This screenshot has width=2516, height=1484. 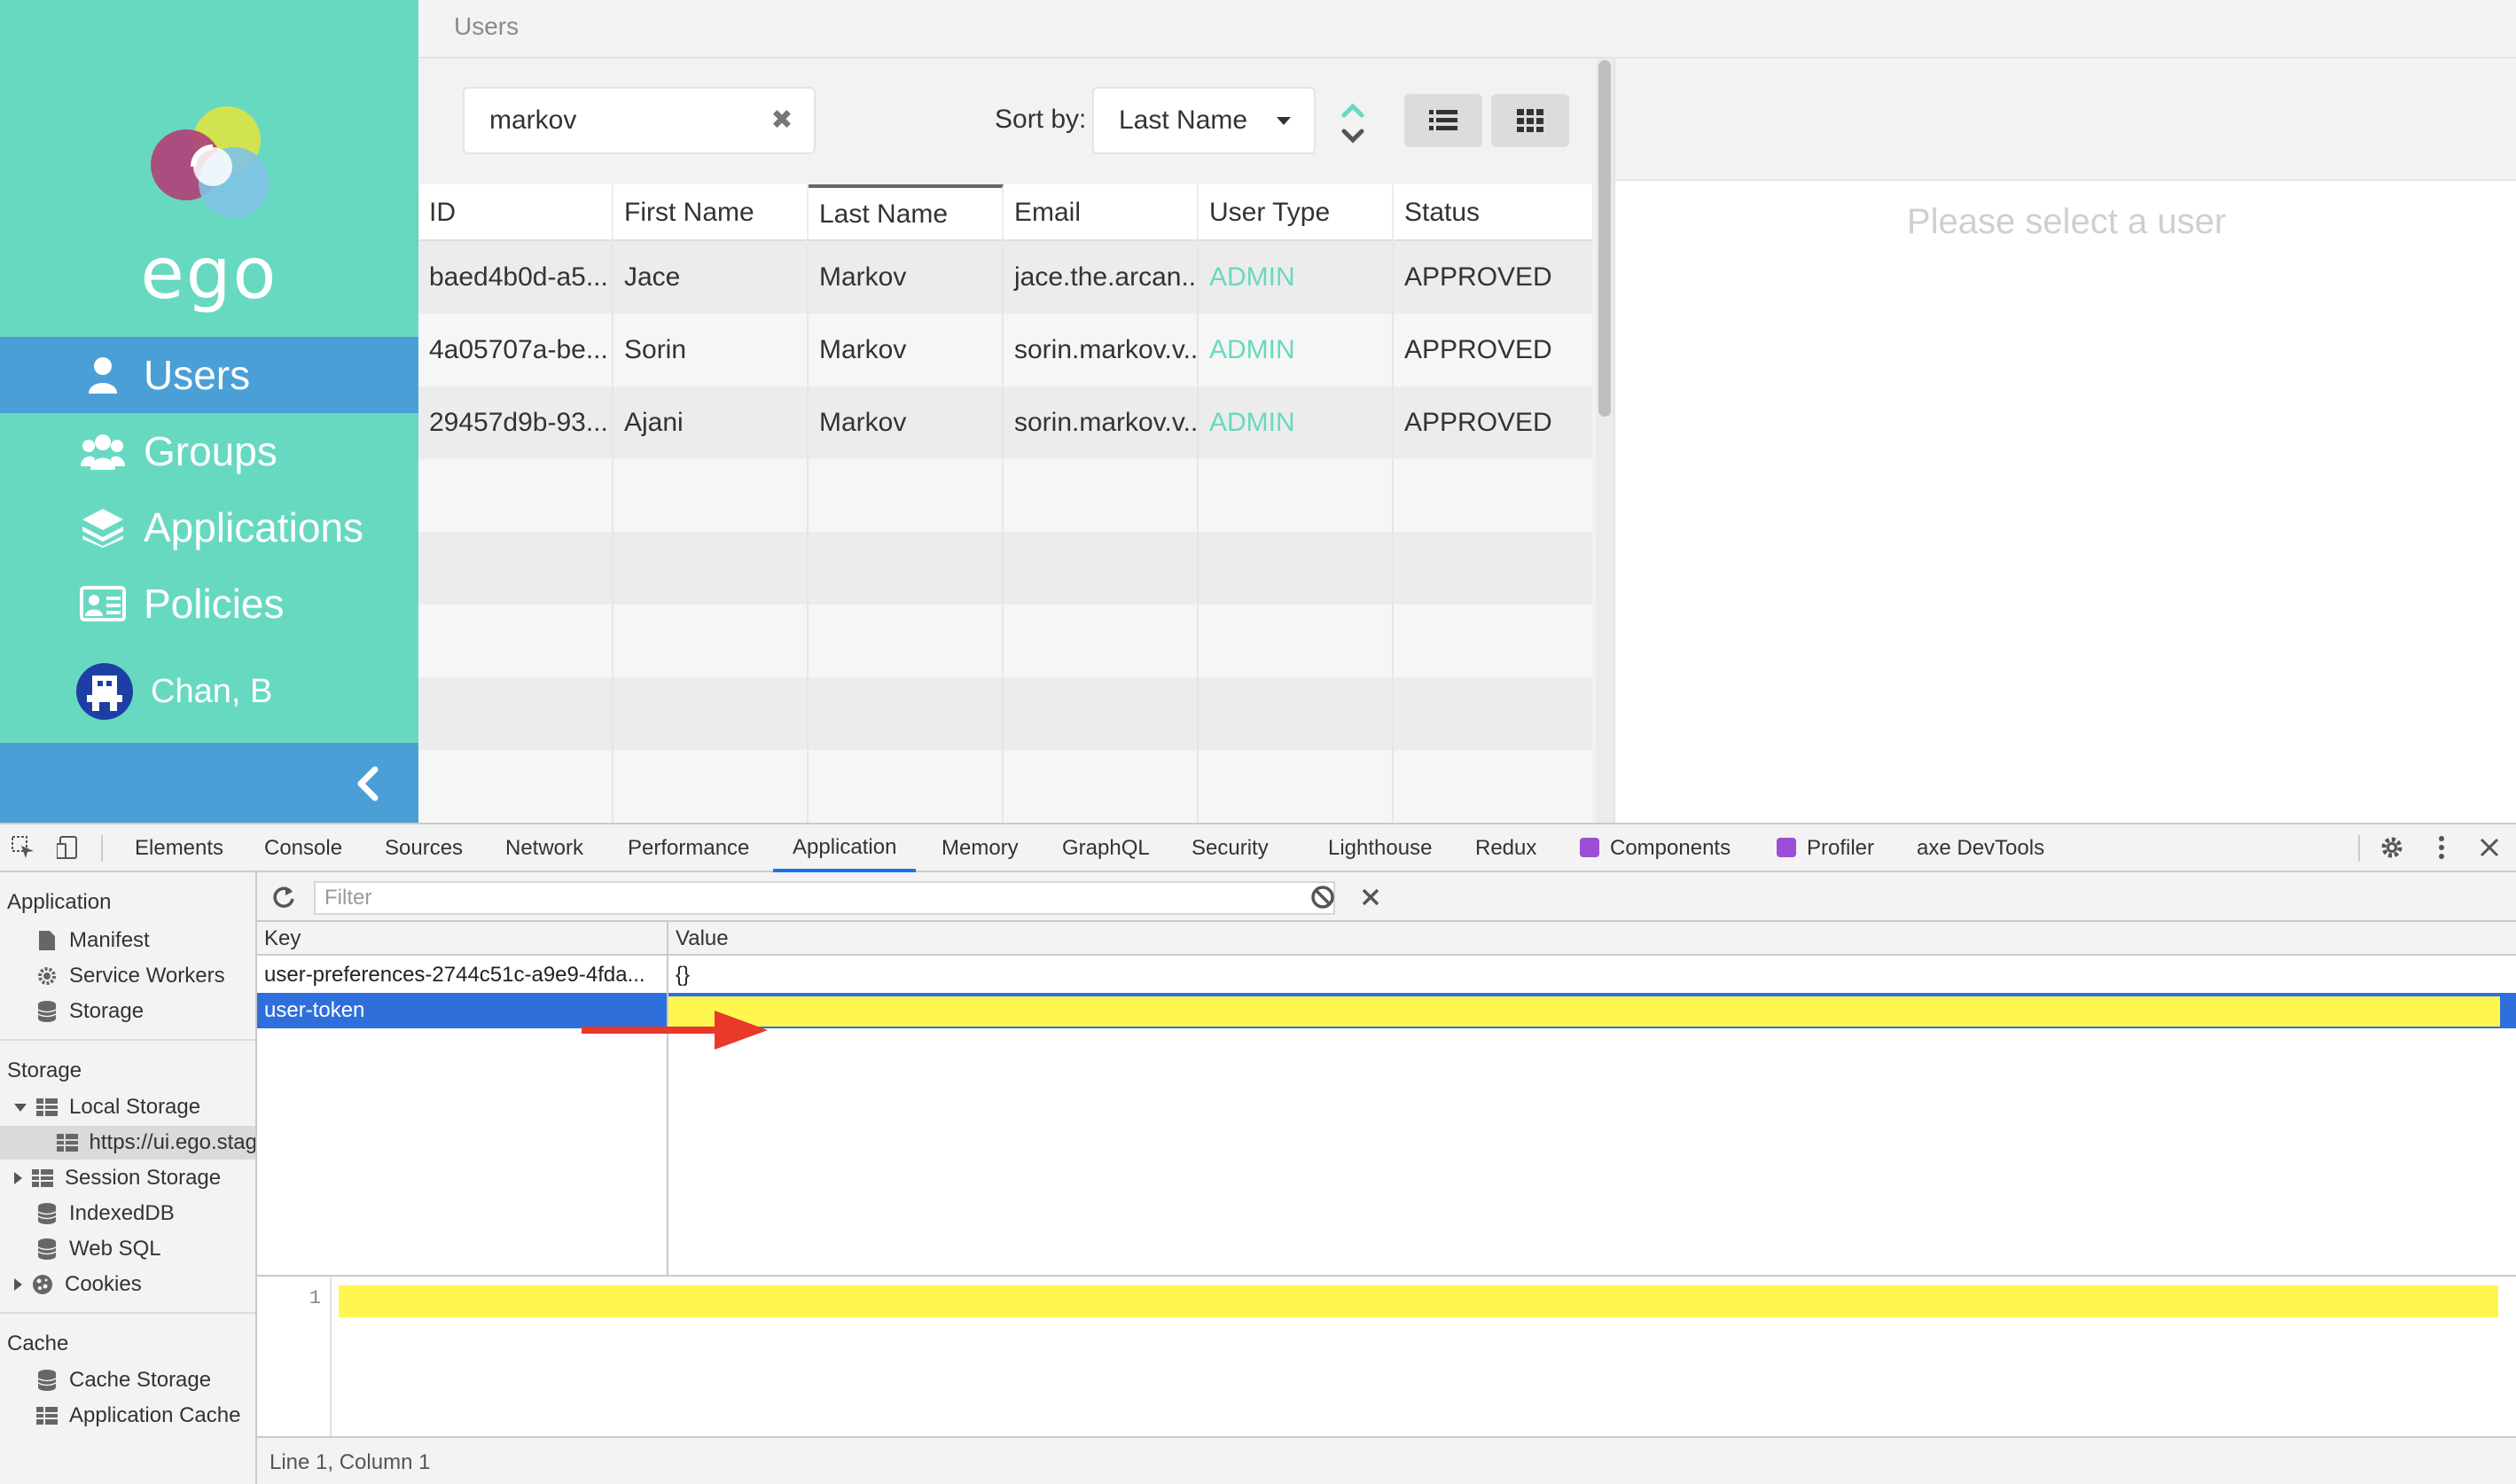 I want to click on tab-redux: Redux, so click(x=1506, y=848).